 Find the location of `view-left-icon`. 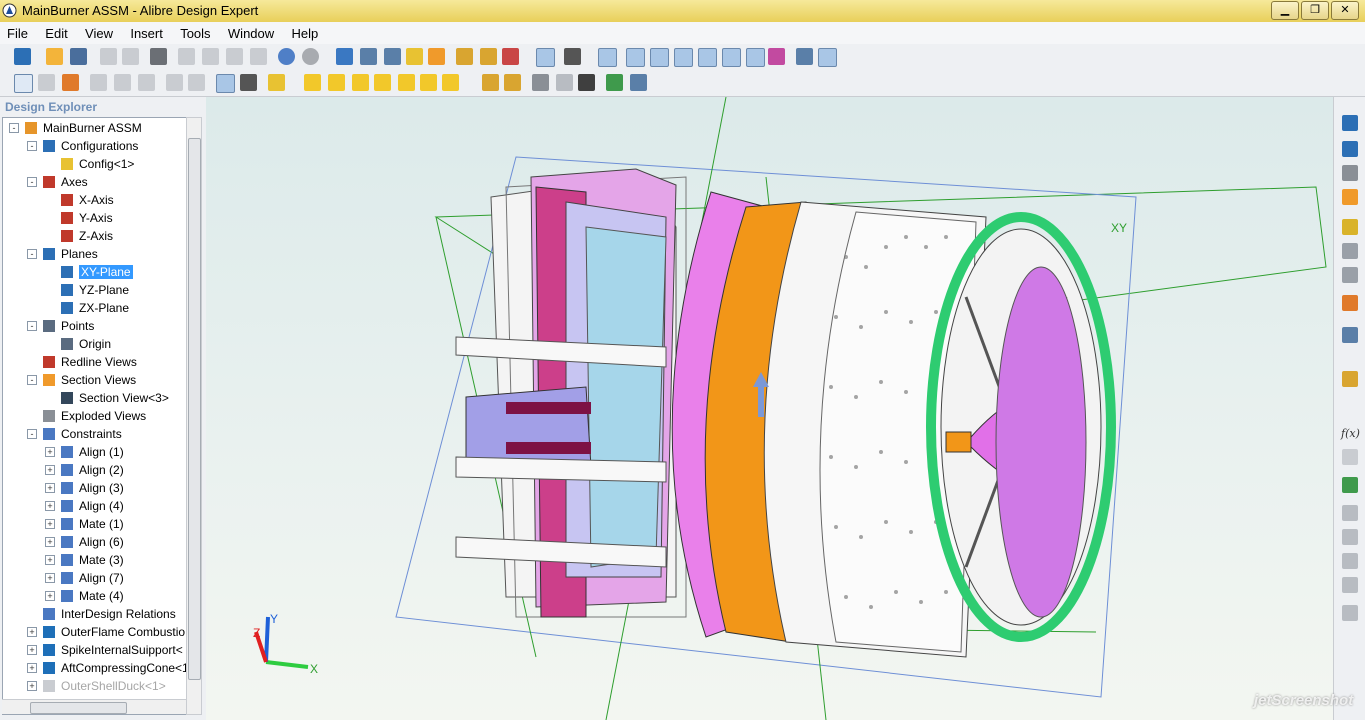

view-left-icon is located at coordinates (406, 82).